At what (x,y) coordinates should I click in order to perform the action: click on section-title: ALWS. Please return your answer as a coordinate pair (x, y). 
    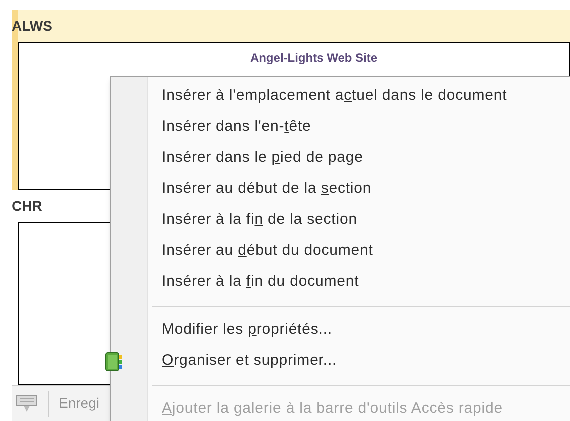
    Looking at the image, I should click on (32, 26).